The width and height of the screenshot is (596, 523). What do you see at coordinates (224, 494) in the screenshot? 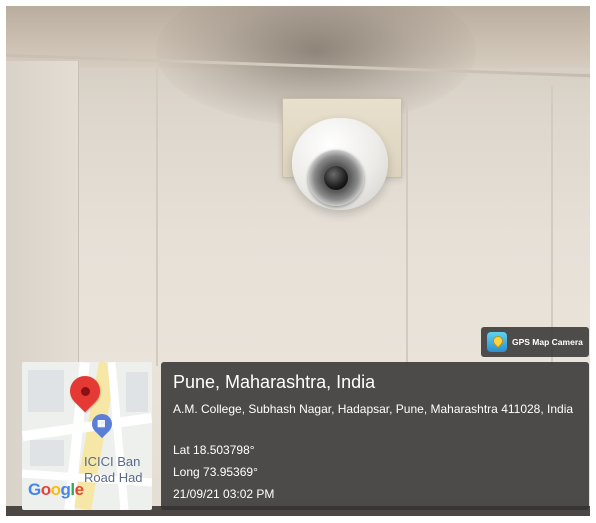
I see `timestamp-text: 21/09/21 03:02 PM` at bounding box center [224, 494].